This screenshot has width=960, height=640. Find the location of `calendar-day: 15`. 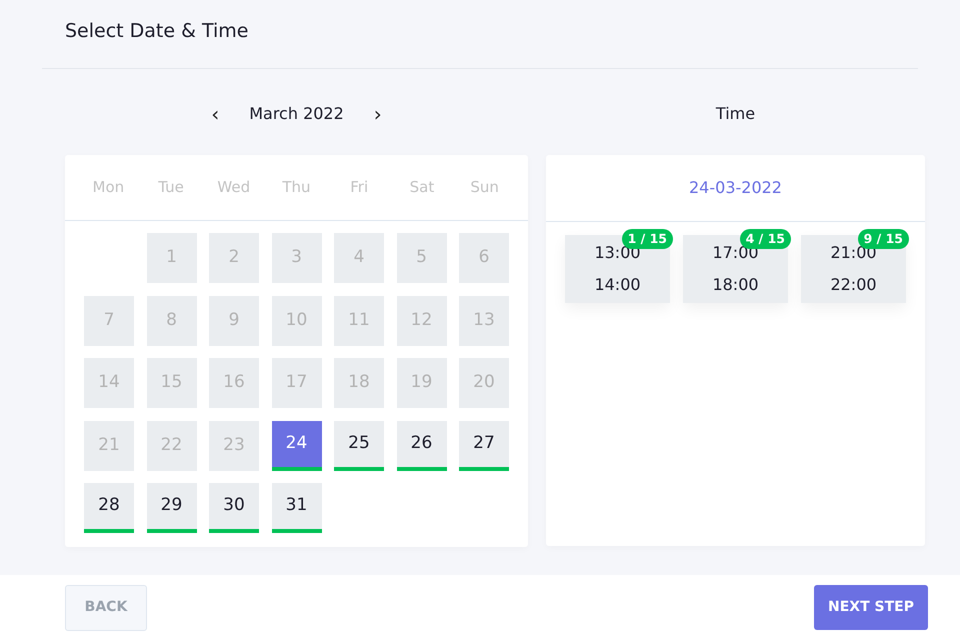

calendar-day: 15 is located at coordinates (171, 383).